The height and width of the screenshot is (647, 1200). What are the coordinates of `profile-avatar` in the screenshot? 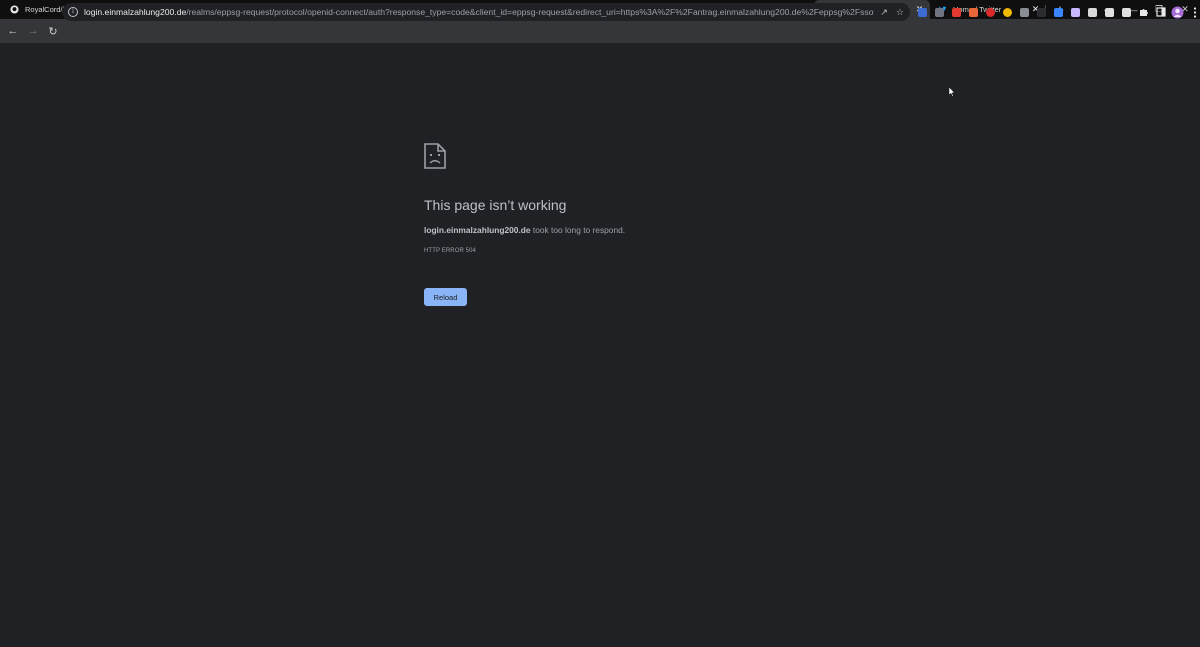 It's located at (1177, 12).